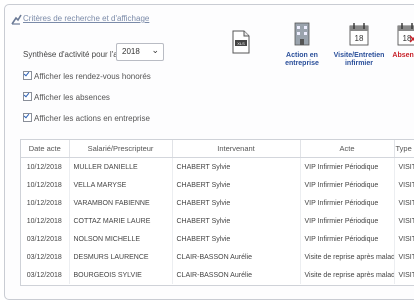 The height and width of the screenshot is (305, 414). I want to click on checkbox-show-appointments: Afficher les rendez-vous honorés, so click(87, 76).